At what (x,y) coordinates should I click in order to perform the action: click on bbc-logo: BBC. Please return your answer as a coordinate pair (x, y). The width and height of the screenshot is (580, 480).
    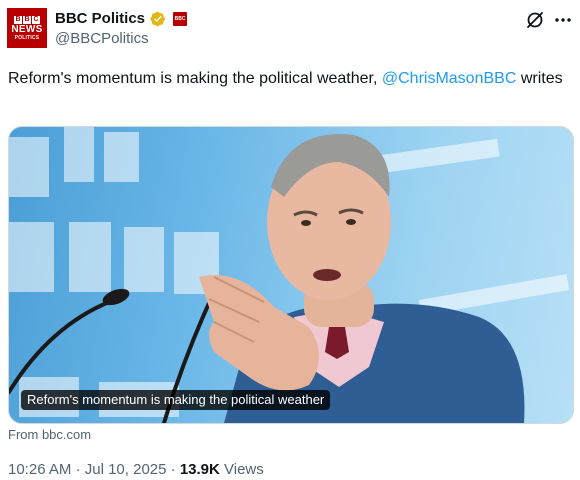
    Looking at the image, I should click on (27, 19).